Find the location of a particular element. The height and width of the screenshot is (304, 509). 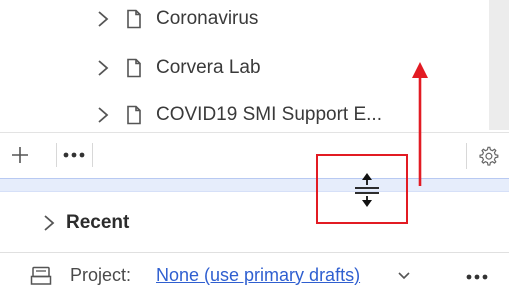

tree-item-corvera-lab: Corvera Lab is located at coordinates (178, 68).